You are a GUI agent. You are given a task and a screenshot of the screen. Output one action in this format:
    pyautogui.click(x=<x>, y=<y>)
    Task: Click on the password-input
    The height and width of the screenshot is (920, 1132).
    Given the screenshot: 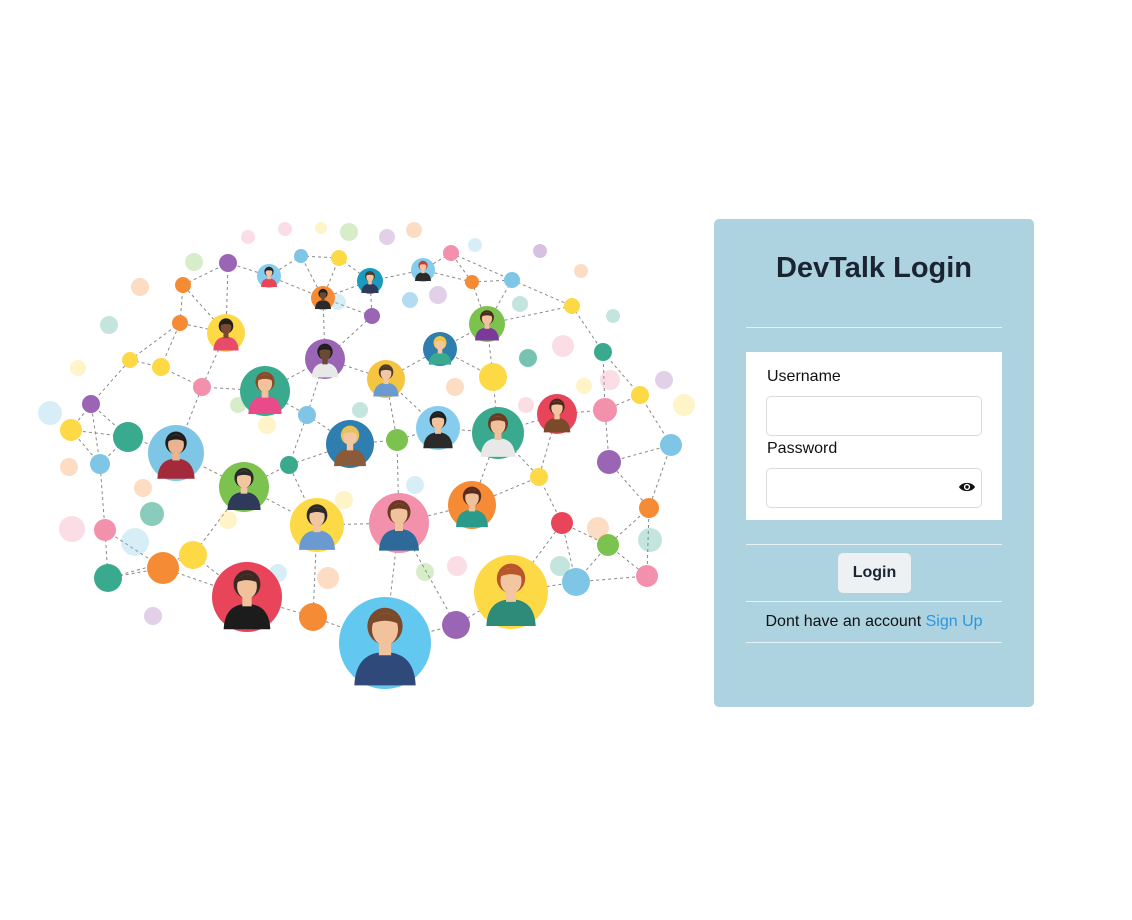 What is the action you would take?
    pyautogui.click(x=874, y=488)
    